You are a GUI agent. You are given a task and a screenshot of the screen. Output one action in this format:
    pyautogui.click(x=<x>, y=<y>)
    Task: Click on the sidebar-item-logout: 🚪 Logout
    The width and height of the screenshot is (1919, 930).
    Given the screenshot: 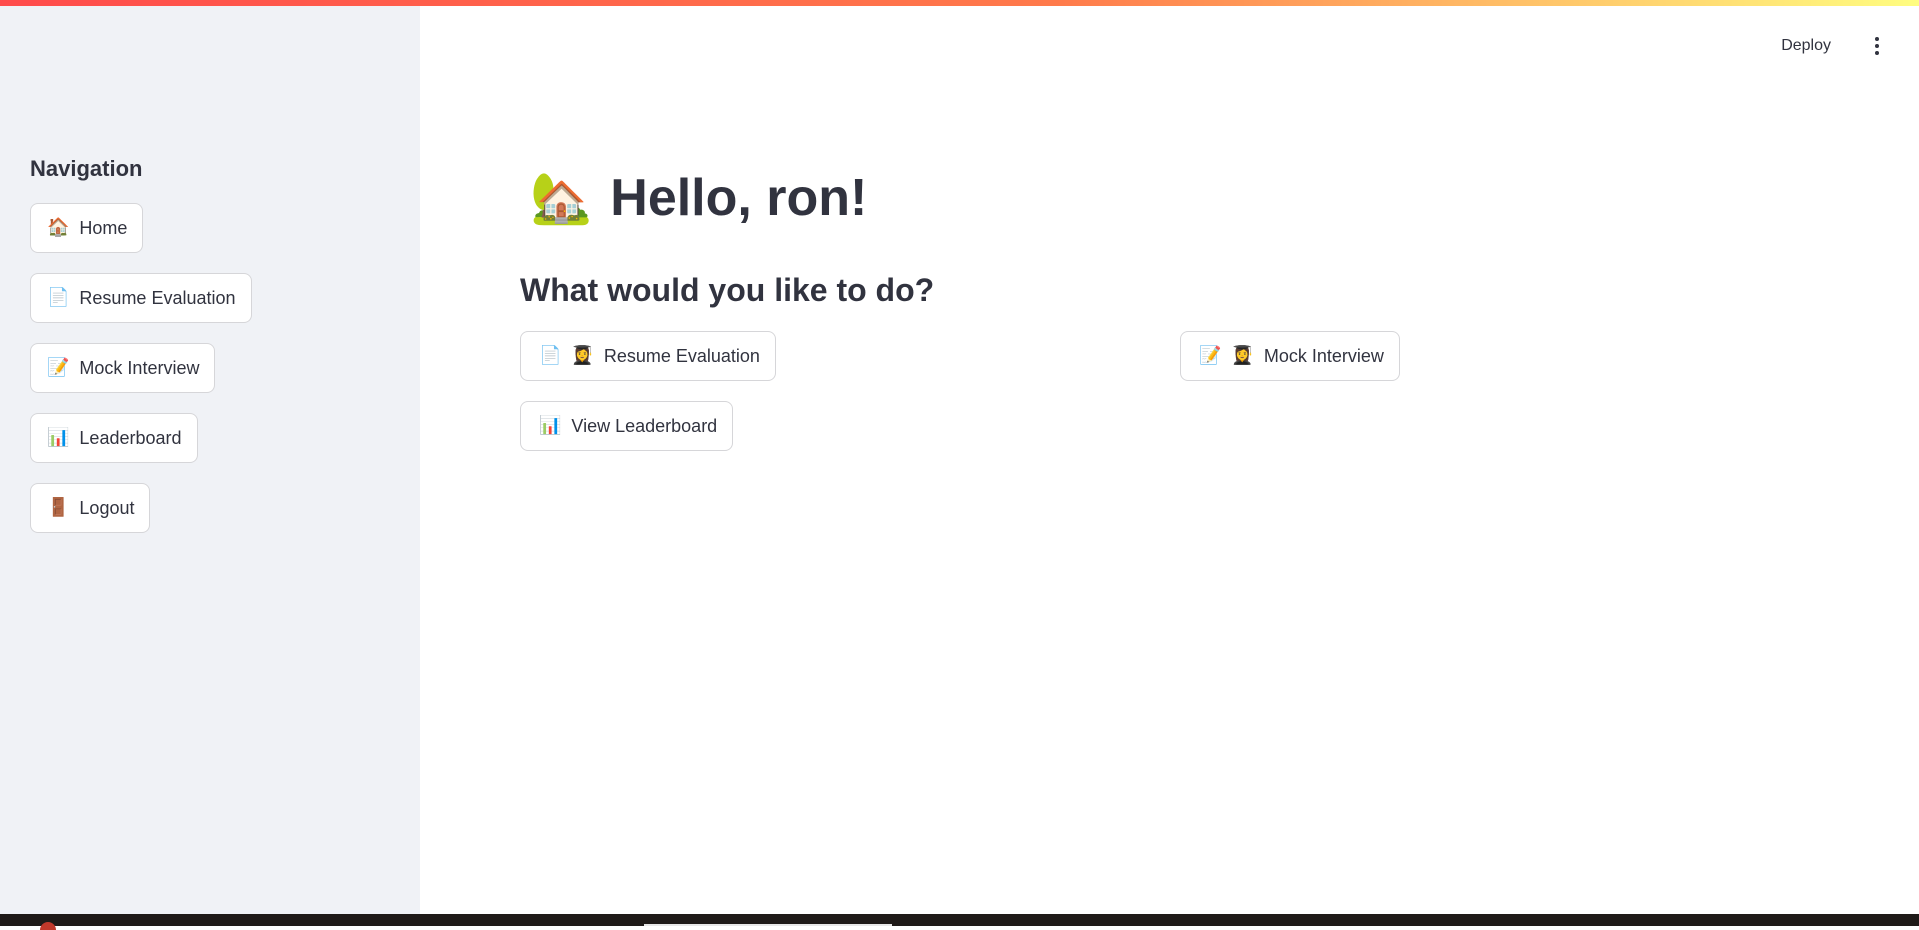 What is the action you would take?
    pyautogui.click(x=90, y=508)
    